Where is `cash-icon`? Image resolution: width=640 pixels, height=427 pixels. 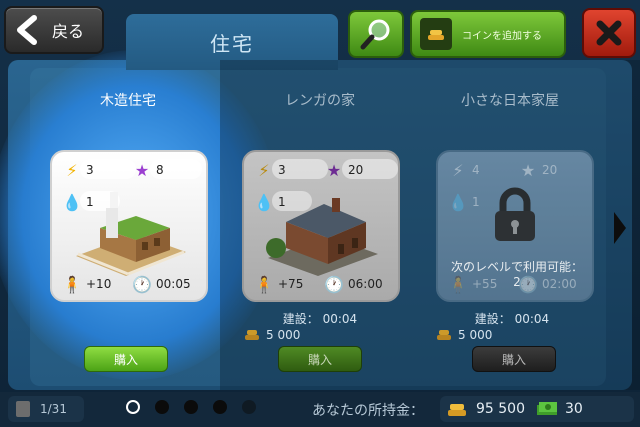
cash-icon is located at coordinates (547, 408).